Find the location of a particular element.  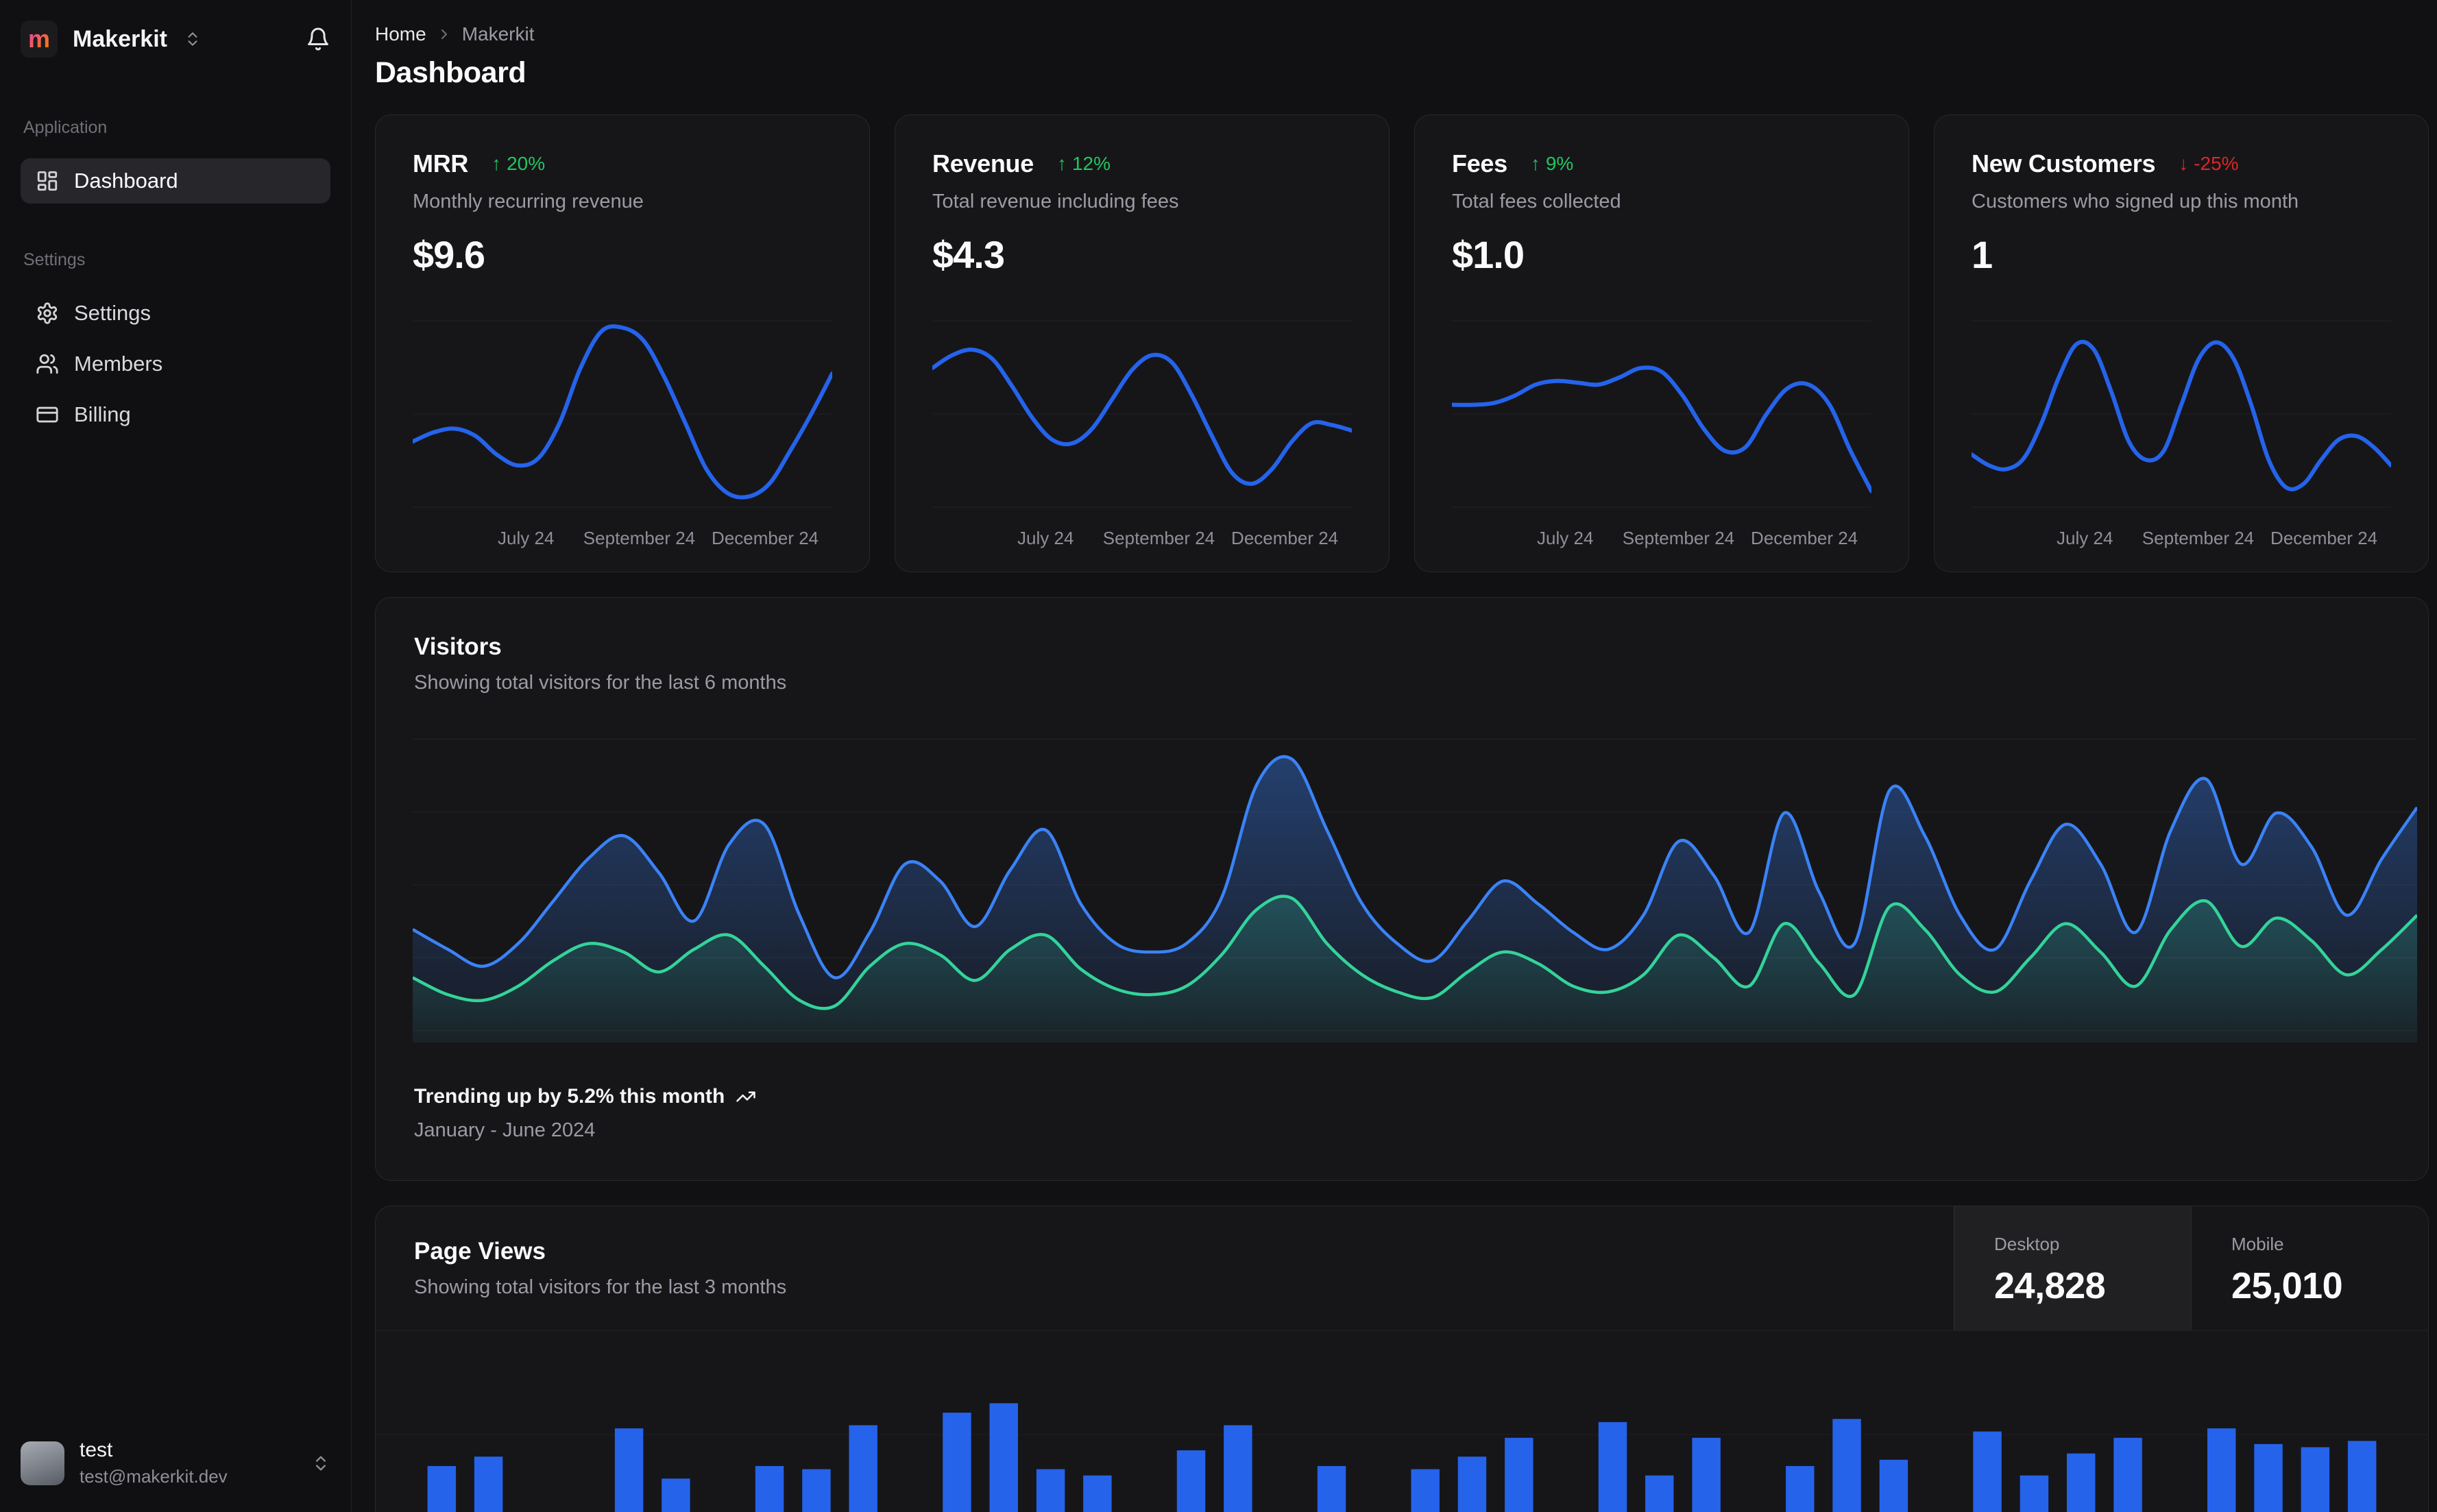

trending-up-icon is located at coordinates (746, 1097).